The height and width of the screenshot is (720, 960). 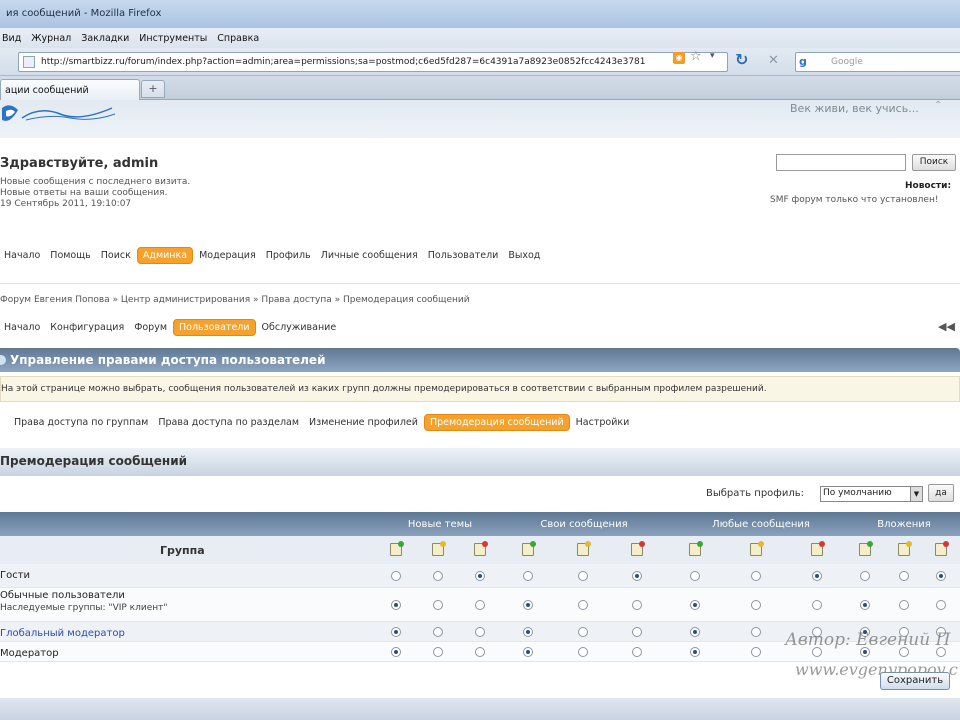 I want to click on menu-help: Помощь, so click(x=70, y=255).